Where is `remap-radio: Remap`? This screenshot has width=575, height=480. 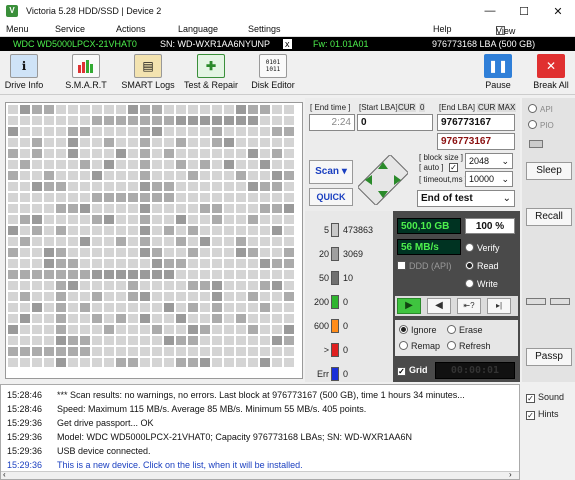 remap-radio: Remap is located at coordinates (419, 346).